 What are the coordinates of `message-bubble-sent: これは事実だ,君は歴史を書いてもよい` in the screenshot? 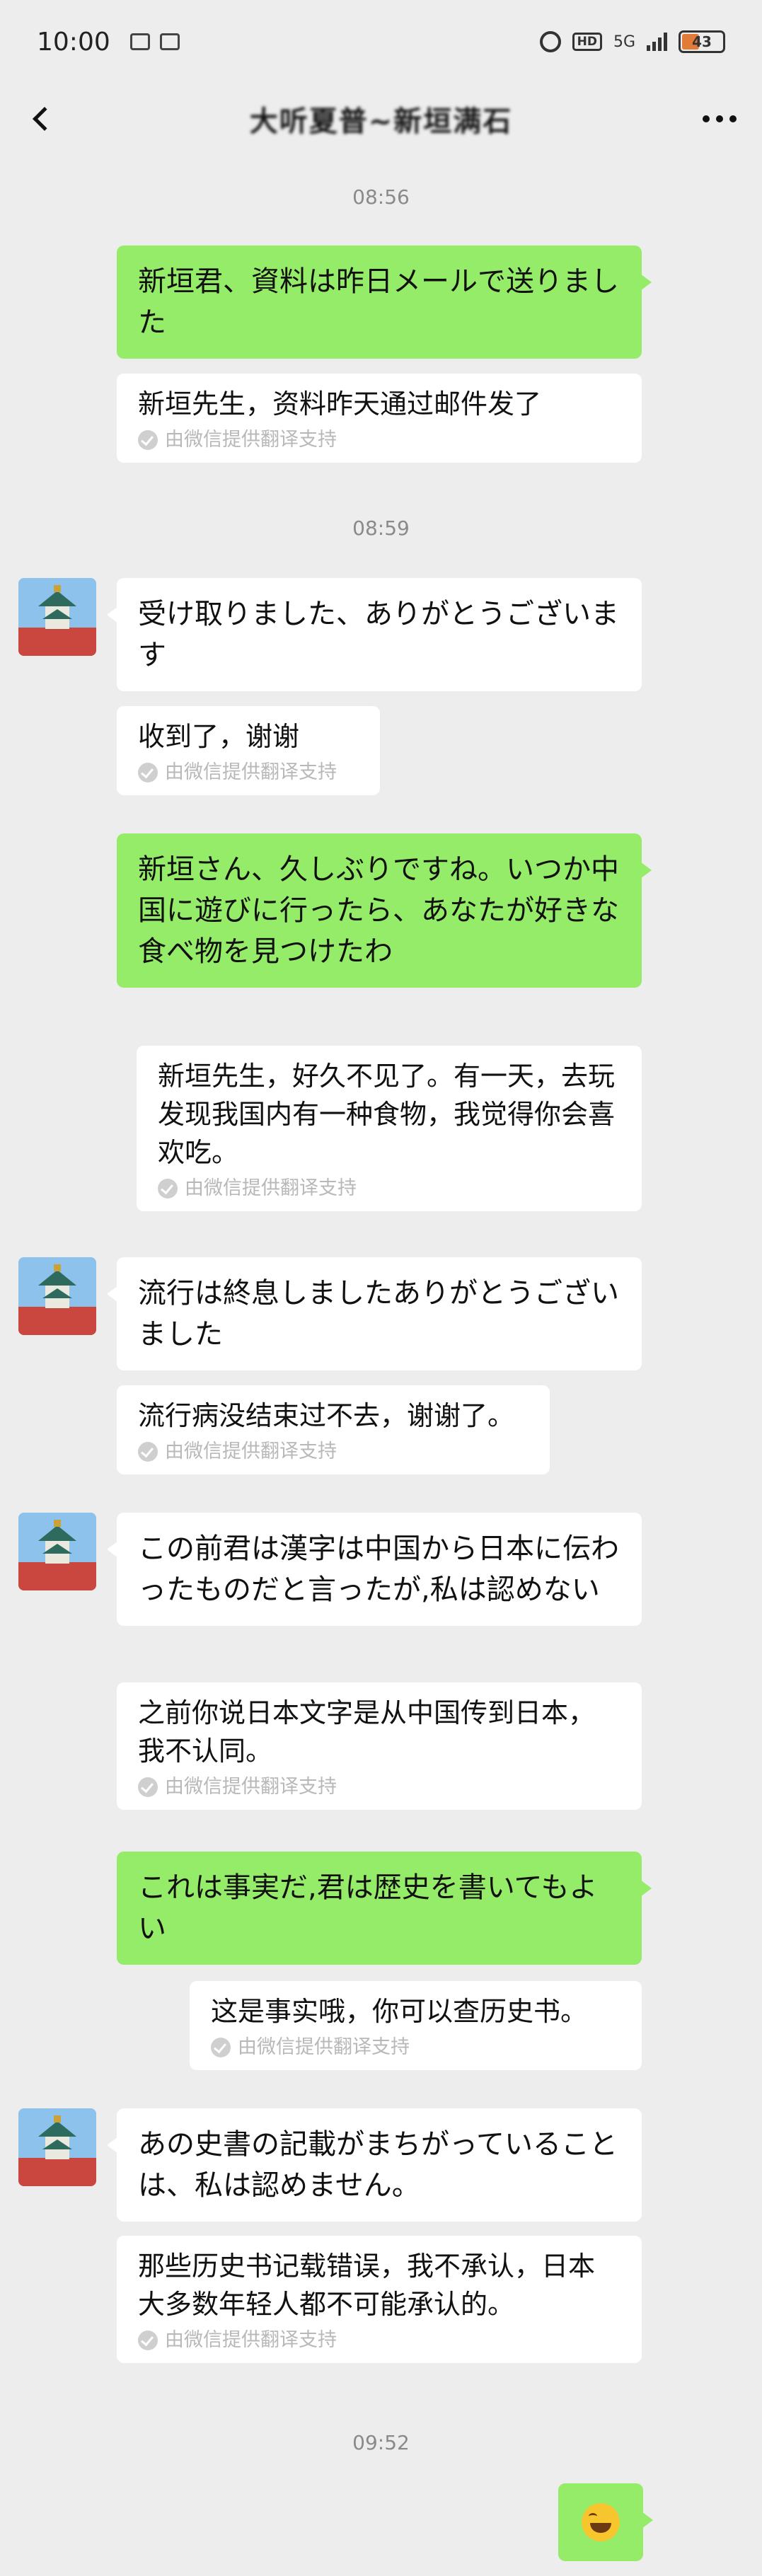 It's located at (384, 1908).